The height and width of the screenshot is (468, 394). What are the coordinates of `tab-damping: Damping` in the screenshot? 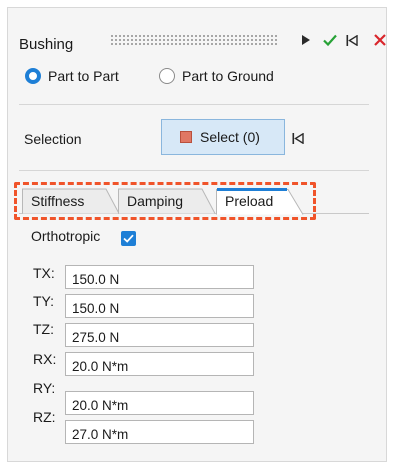 It's located at (167, 201).